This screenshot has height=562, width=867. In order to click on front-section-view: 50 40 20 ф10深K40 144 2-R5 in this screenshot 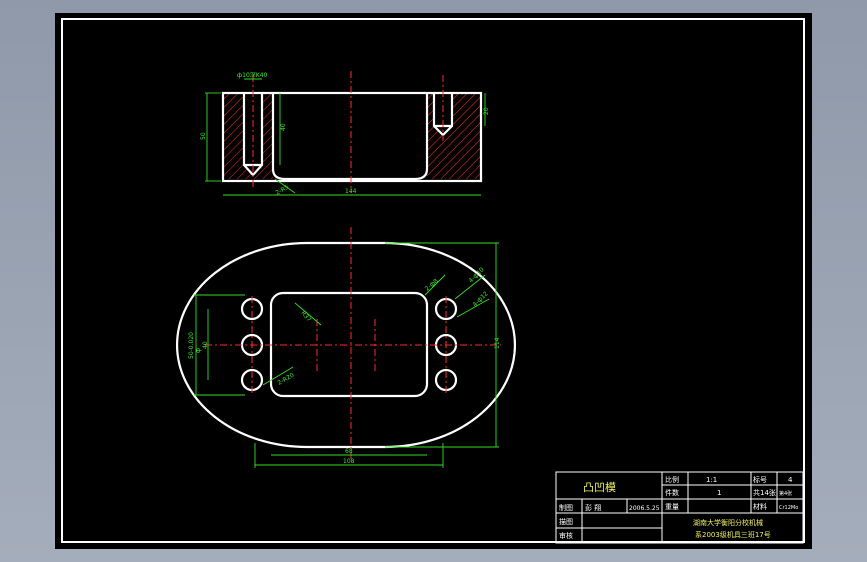, I will do `click(345, 134)`.